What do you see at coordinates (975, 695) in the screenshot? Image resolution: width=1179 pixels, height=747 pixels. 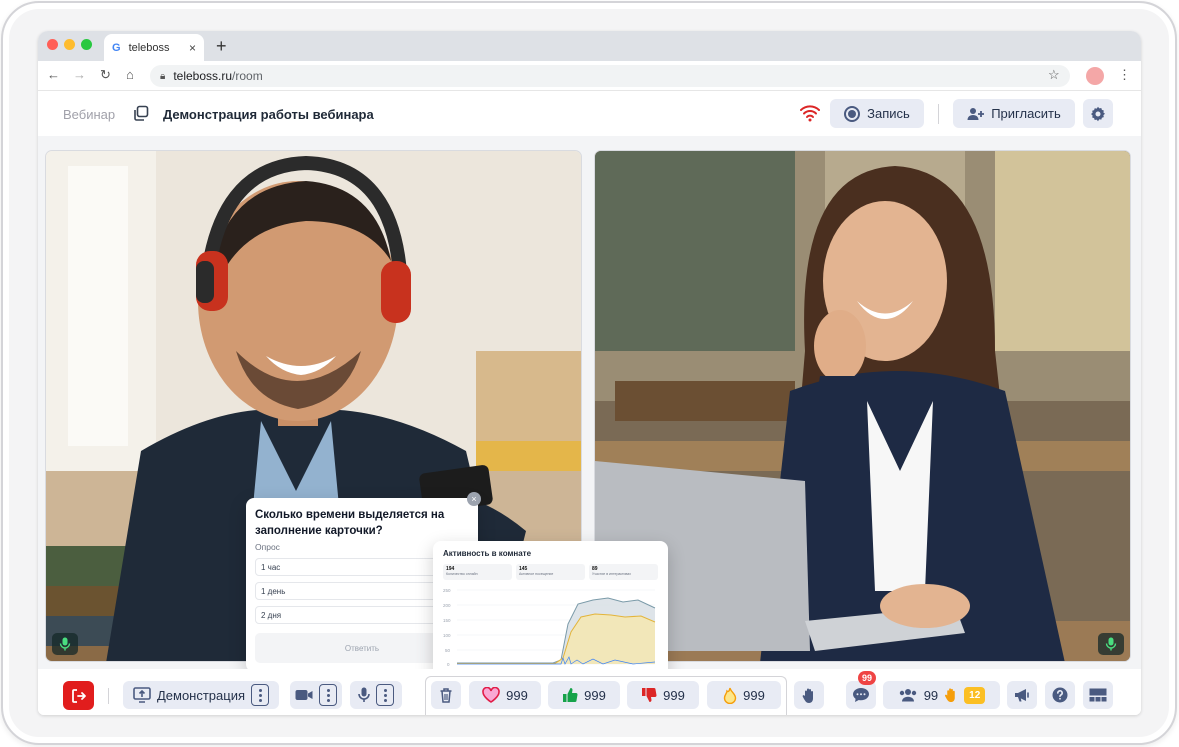 I see `raised-hands-count: 12` at bounding box center [975, 695].